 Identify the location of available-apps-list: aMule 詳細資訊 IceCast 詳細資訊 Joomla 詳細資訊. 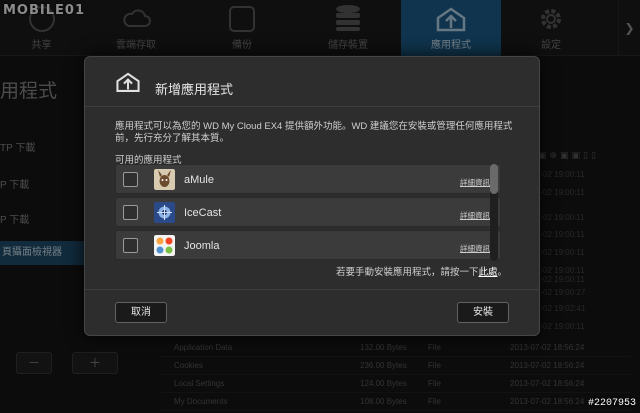
(308, 212).